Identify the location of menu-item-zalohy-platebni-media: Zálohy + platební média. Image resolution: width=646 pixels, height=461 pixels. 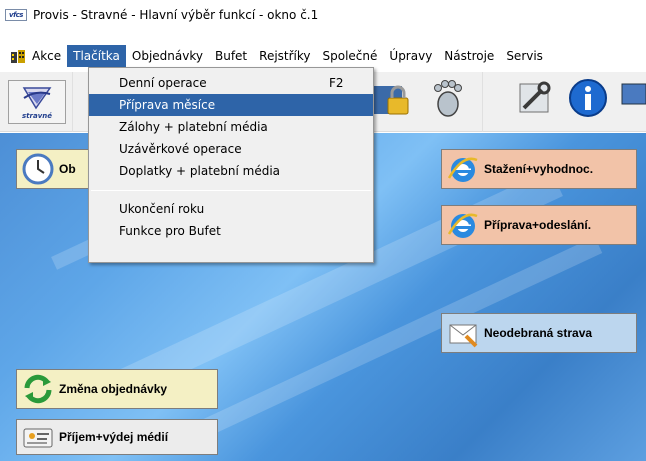
(231, 127).